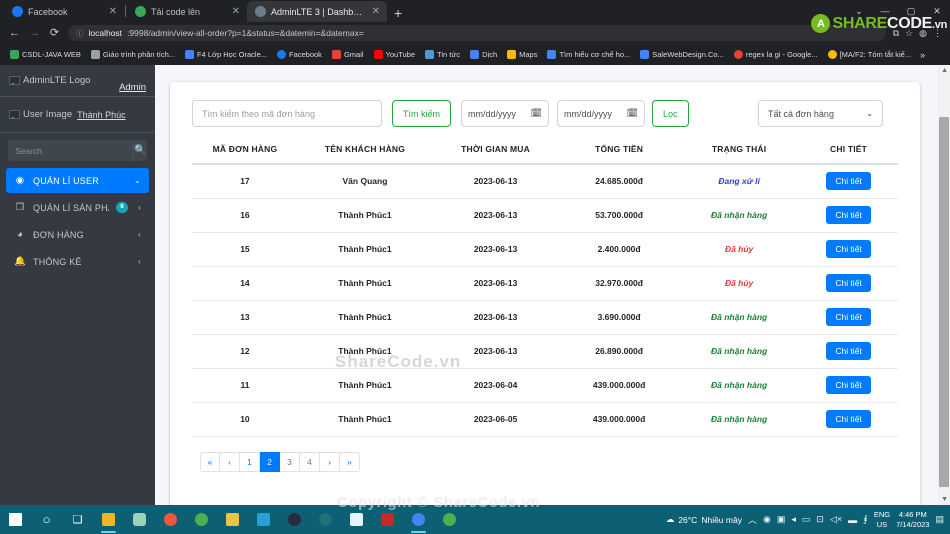  What do you see at coordinates (394, 54) in the screenshot?
I see `bookmark-item: YouTube` at bounding box center [394, 54].